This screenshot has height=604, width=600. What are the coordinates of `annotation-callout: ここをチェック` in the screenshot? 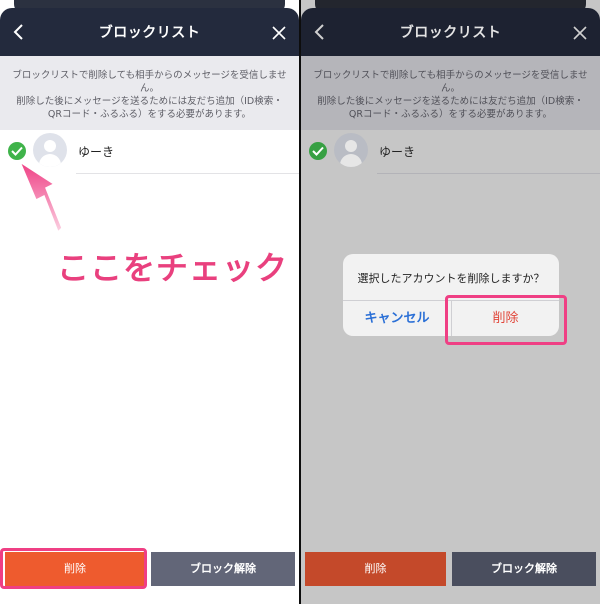 It's located at (173, 268).